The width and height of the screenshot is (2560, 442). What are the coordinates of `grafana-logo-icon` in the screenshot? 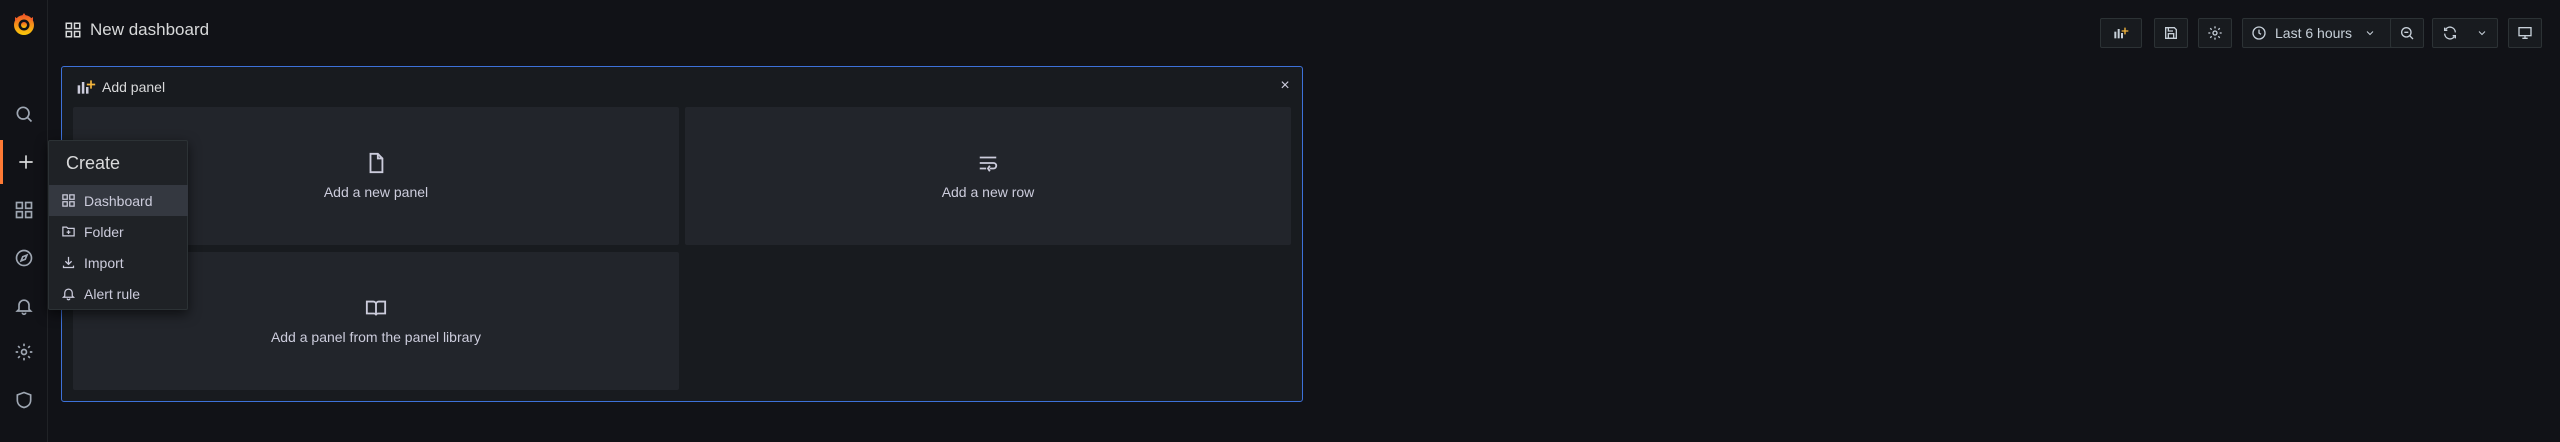 It's located at (24, 24).